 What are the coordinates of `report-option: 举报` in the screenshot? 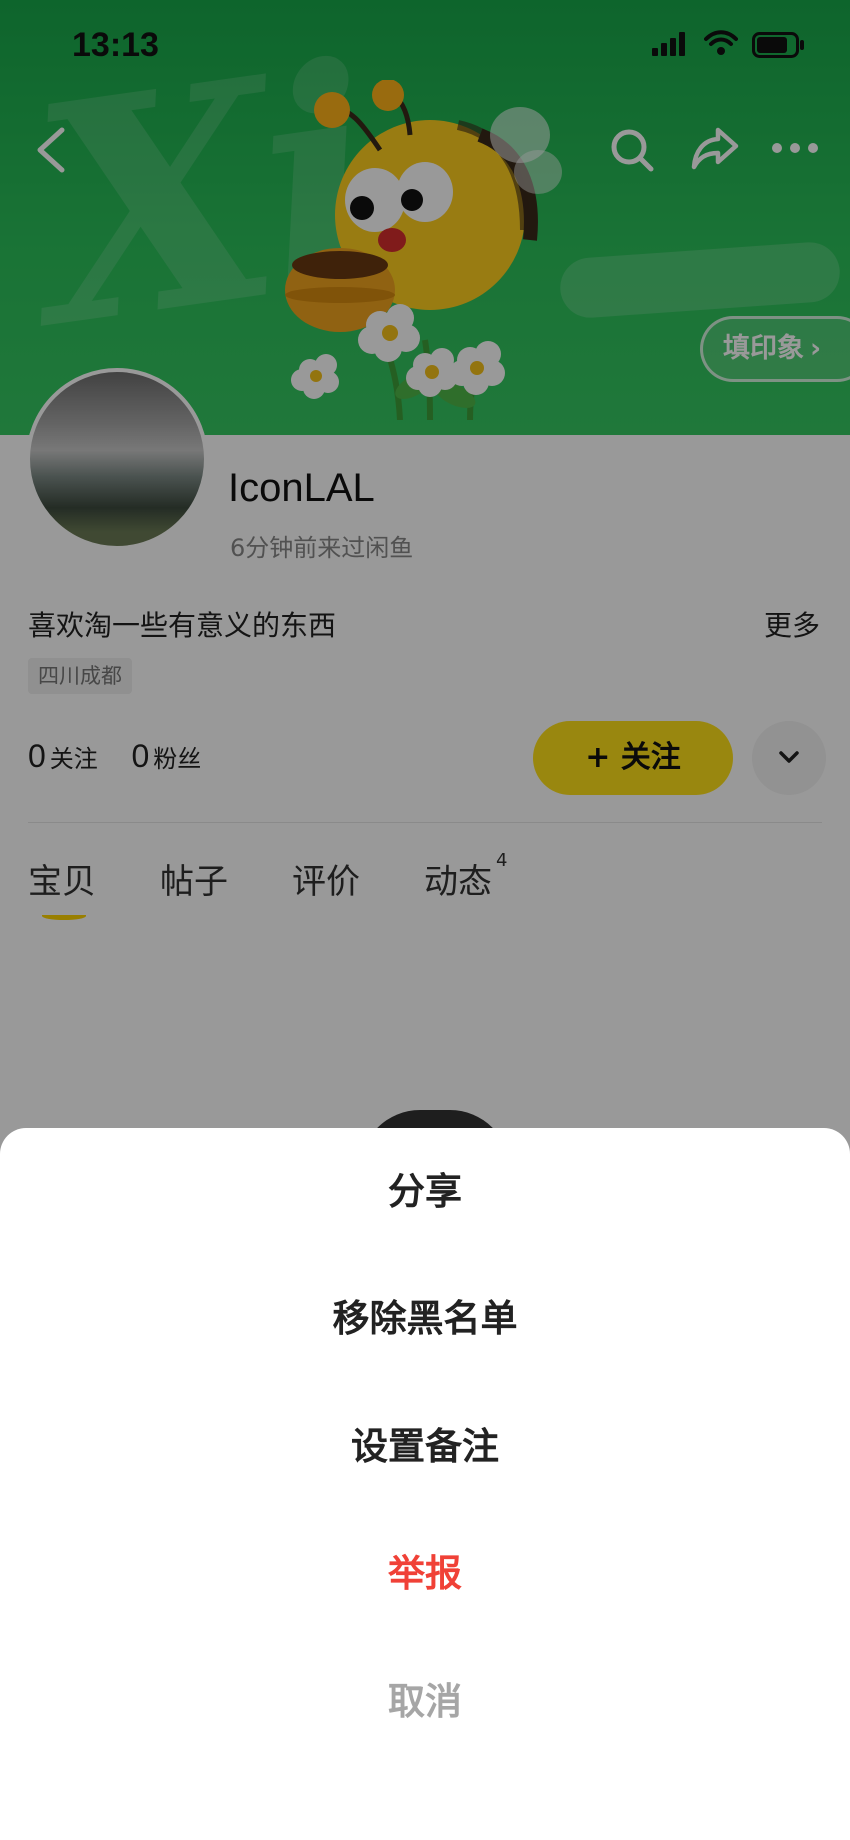 It's located at (425, 1574).